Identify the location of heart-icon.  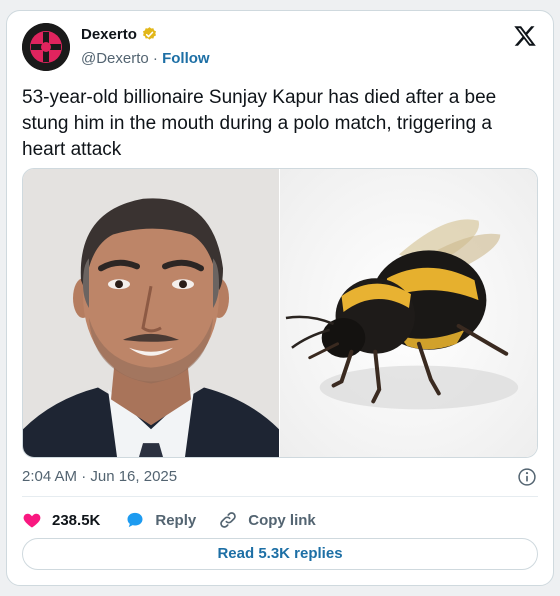
(32, 520).